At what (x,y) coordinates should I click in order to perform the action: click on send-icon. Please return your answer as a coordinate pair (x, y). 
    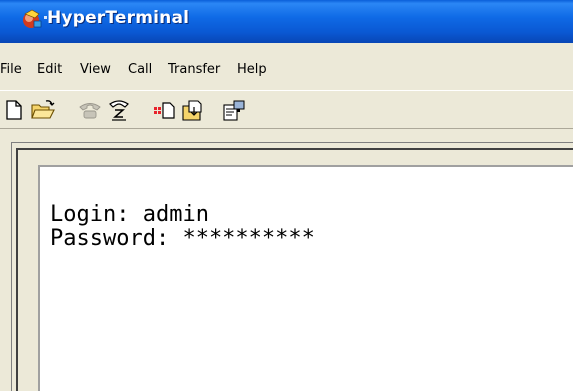
    Looking at the image, I should click on (163, 110).